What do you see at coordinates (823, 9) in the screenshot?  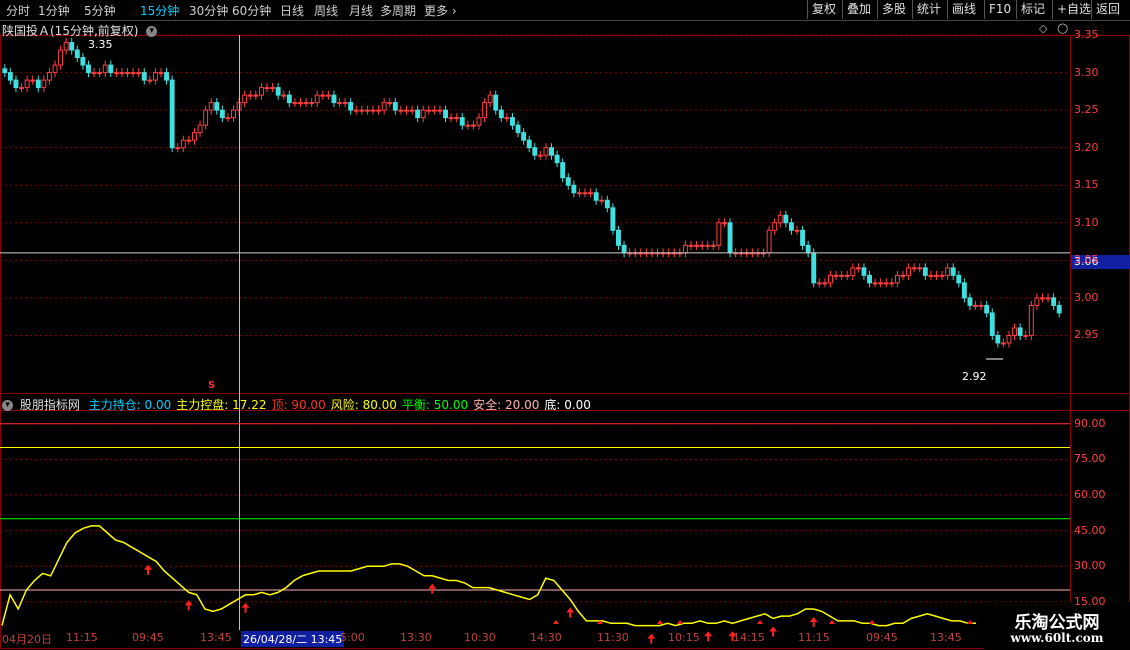 I see `toolbar-button-0: 复权` at bounding box center [823, 9].